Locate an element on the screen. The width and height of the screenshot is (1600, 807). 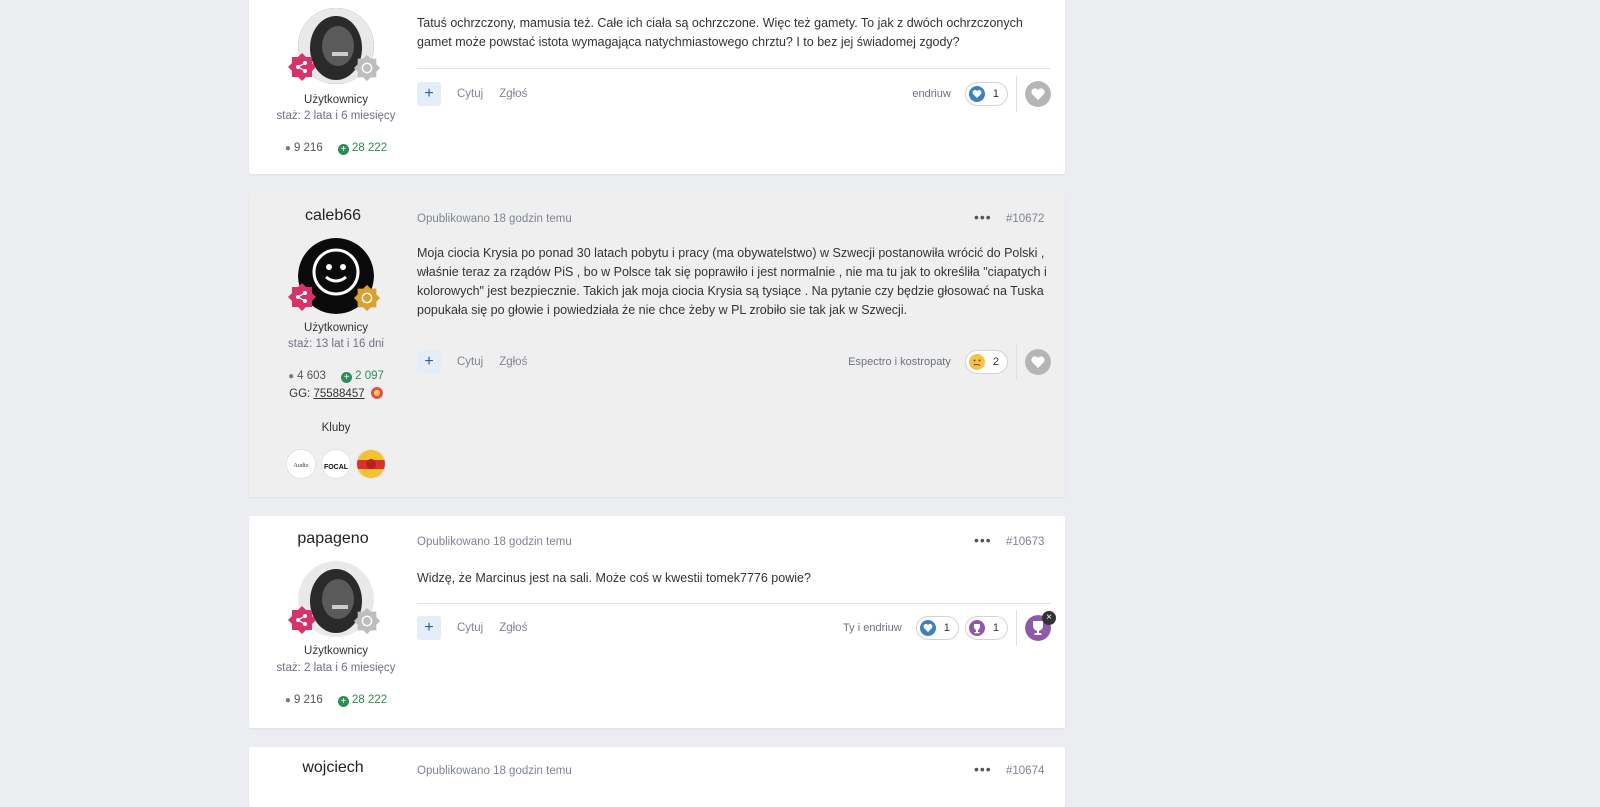
member-since: staż: 13 lat i 16 dni is located at coordinates (336, 344).